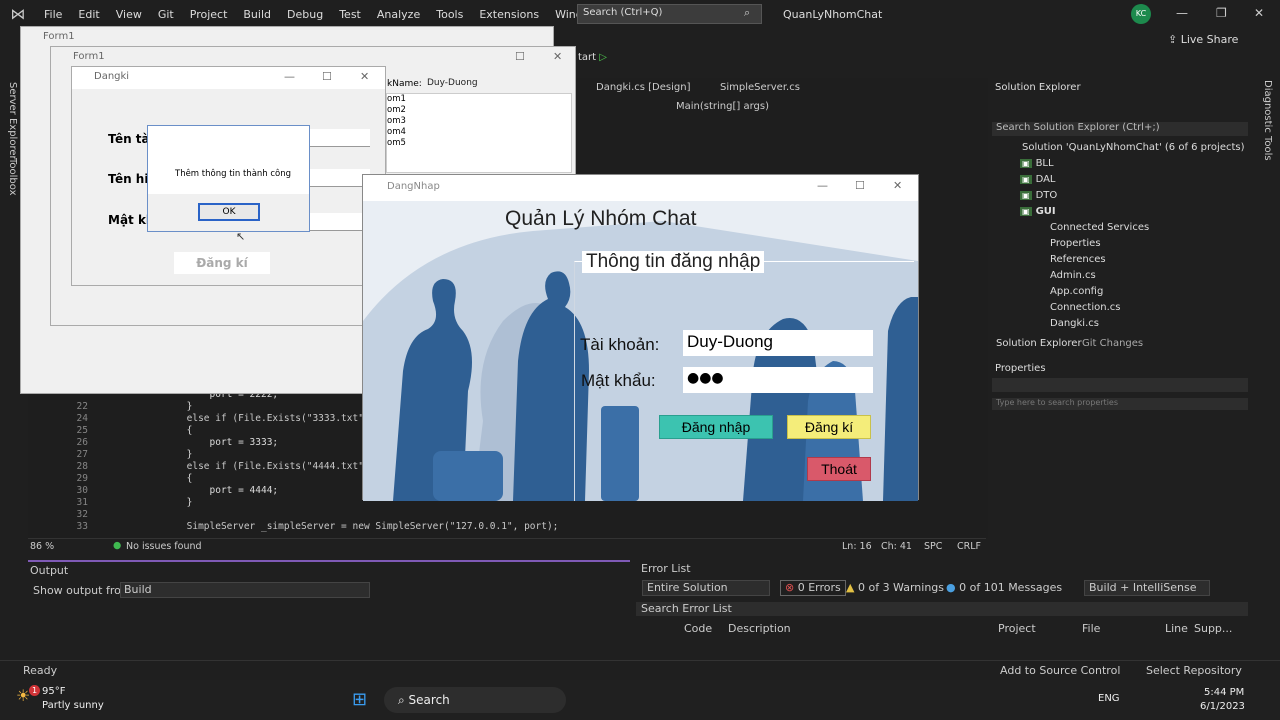 The image size is (1280, 720). I want to click on menu-file: File, so click(53, 14).